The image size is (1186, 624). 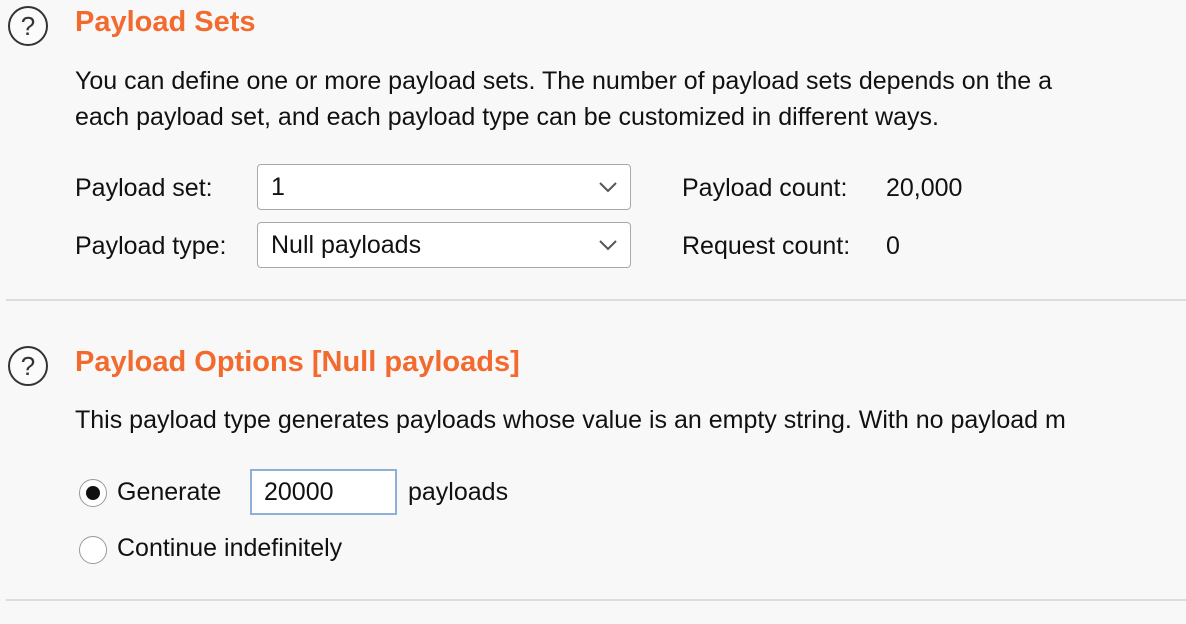 I want to click on radio-selected-dot, so click(x=93, y=493).